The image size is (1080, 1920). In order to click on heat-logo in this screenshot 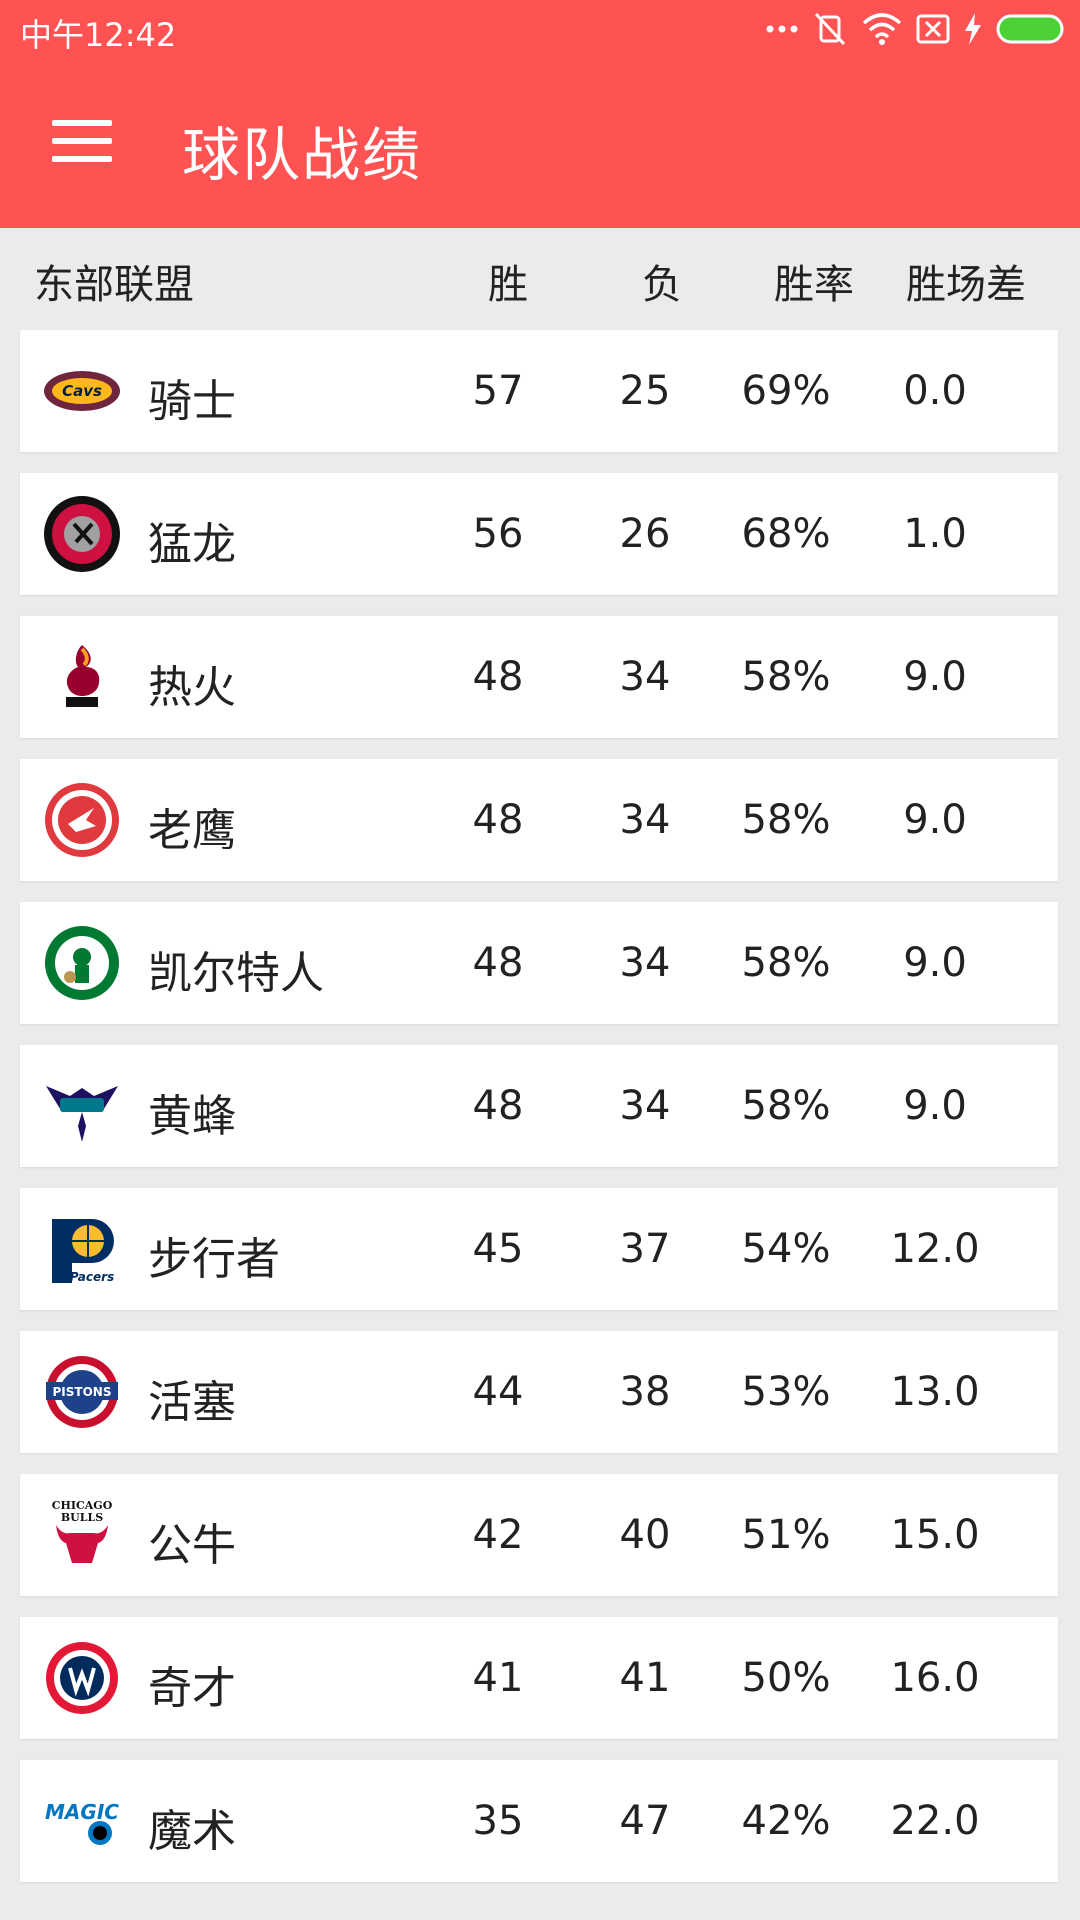, I will do `click(82, 677)`.